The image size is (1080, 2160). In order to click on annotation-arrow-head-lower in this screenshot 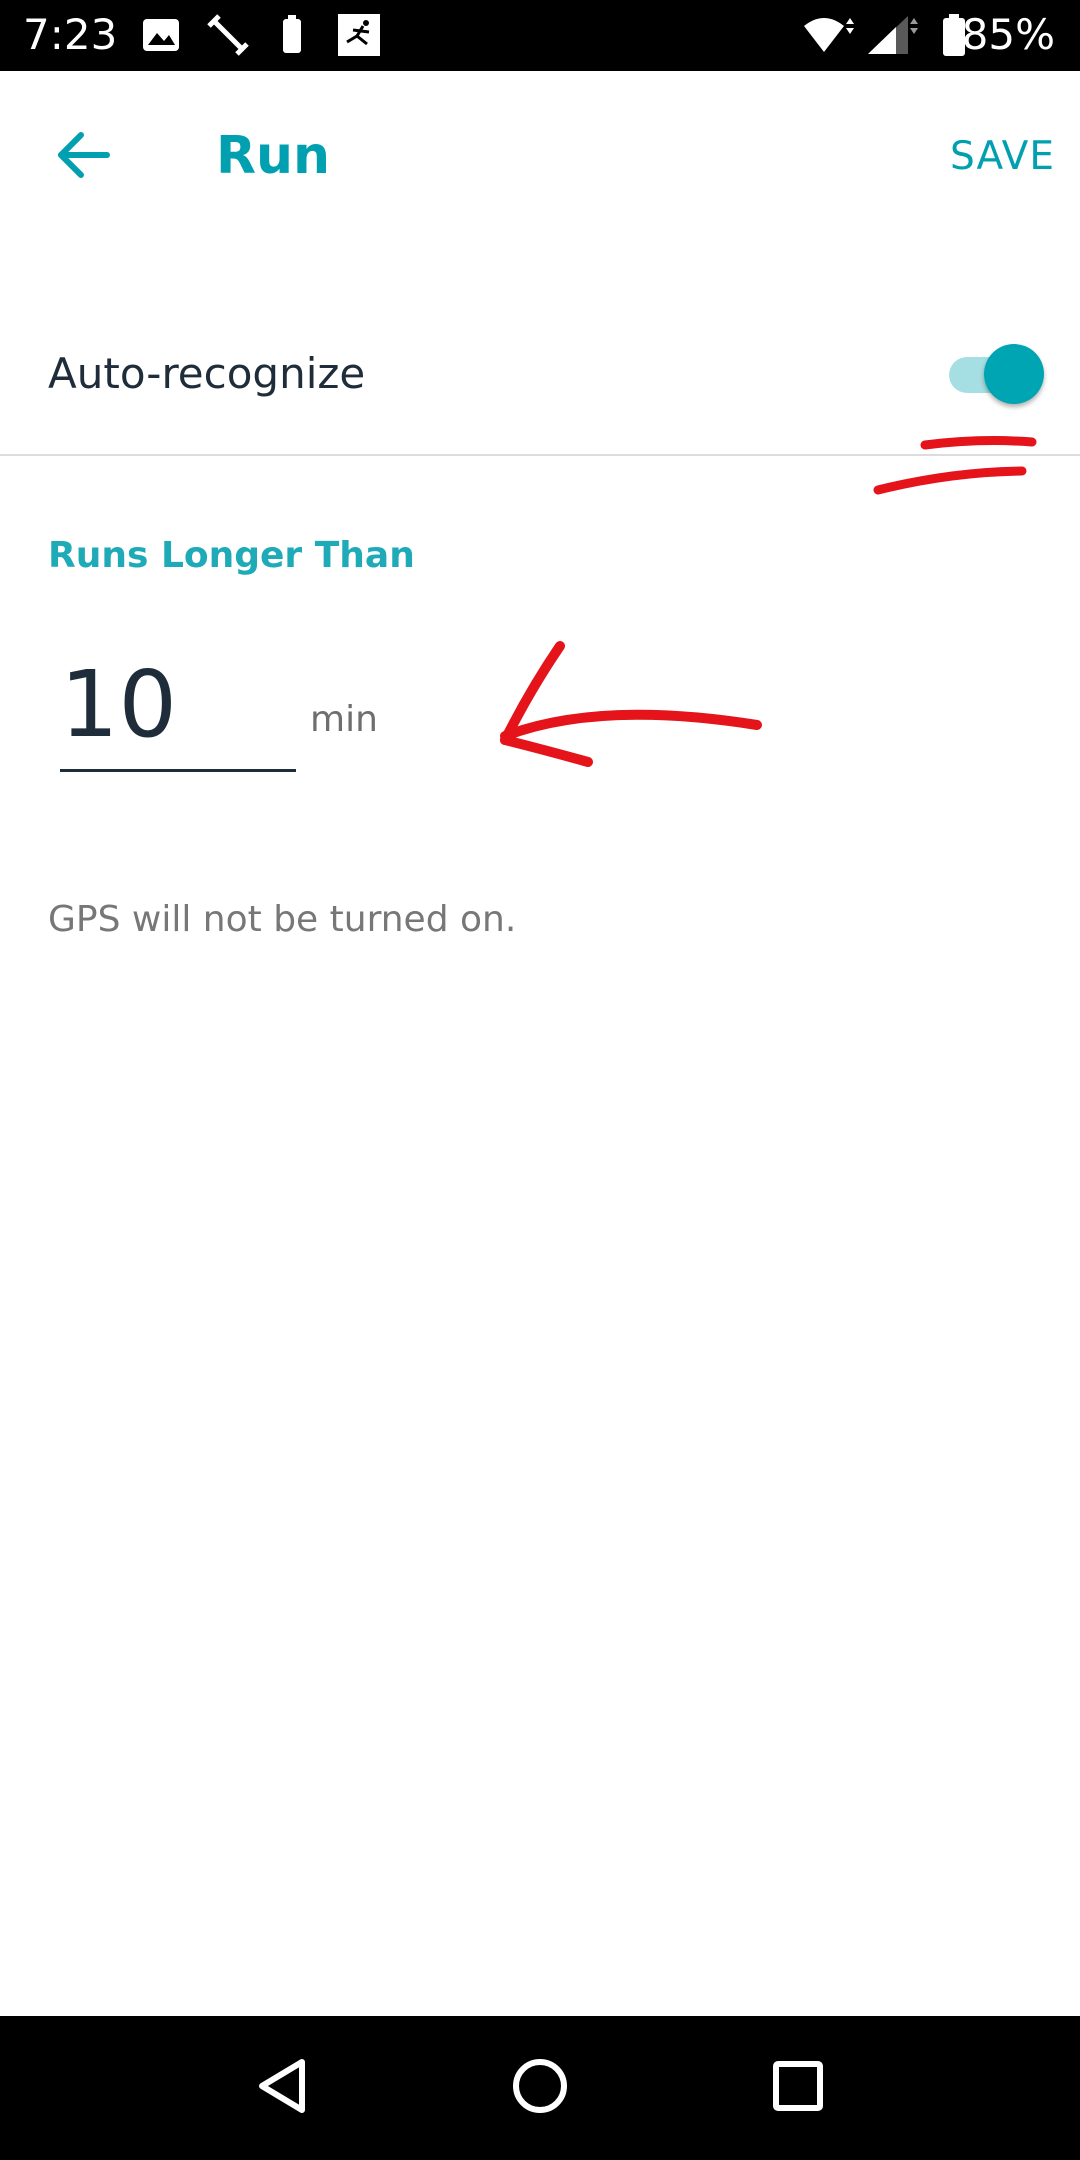, I will do `click(546, 751)`.